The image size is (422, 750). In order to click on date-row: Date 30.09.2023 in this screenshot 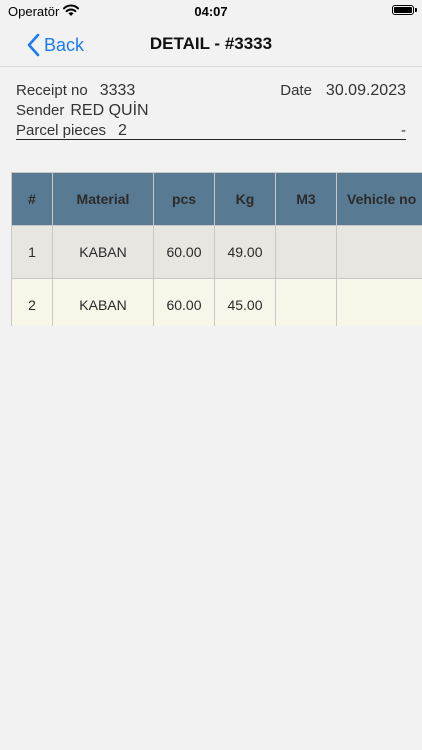, I will do `click(343, 91)`.